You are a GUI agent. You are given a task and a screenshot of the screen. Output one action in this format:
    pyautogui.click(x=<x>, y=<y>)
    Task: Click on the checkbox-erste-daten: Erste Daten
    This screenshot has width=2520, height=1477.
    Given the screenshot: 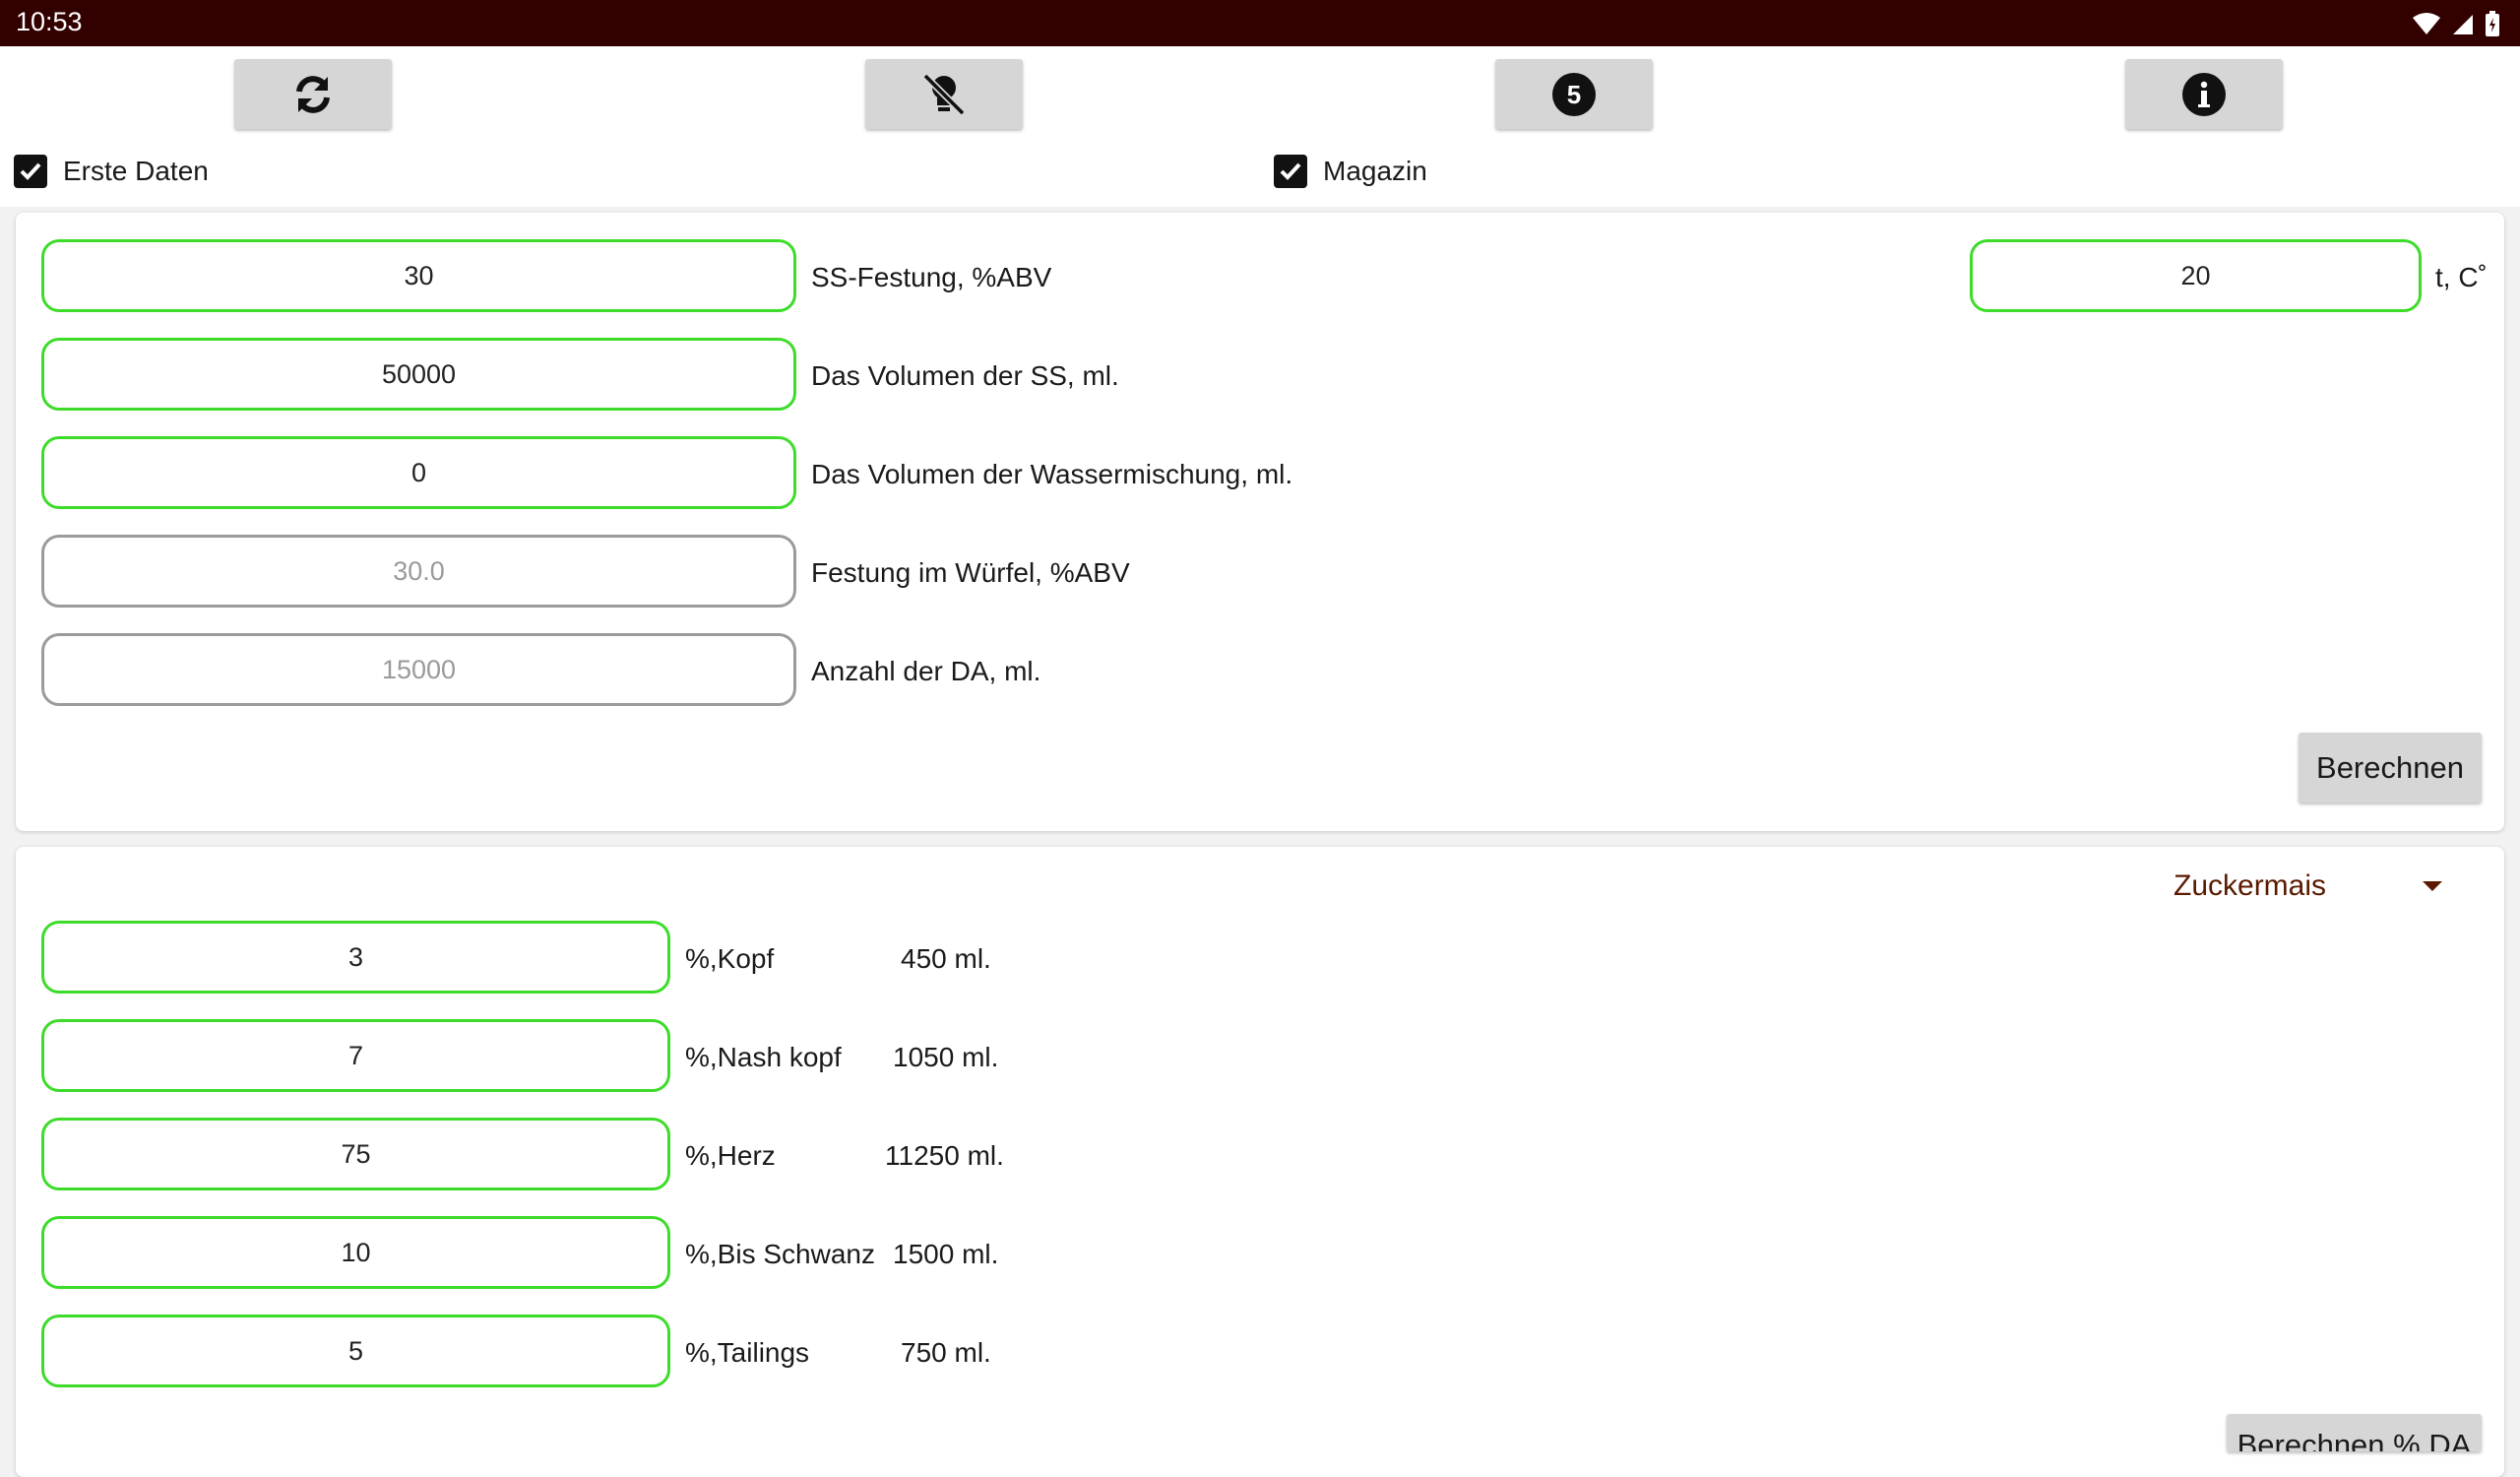 What is the action you would take?
    pyautogui.click(x=111, y=172)
    